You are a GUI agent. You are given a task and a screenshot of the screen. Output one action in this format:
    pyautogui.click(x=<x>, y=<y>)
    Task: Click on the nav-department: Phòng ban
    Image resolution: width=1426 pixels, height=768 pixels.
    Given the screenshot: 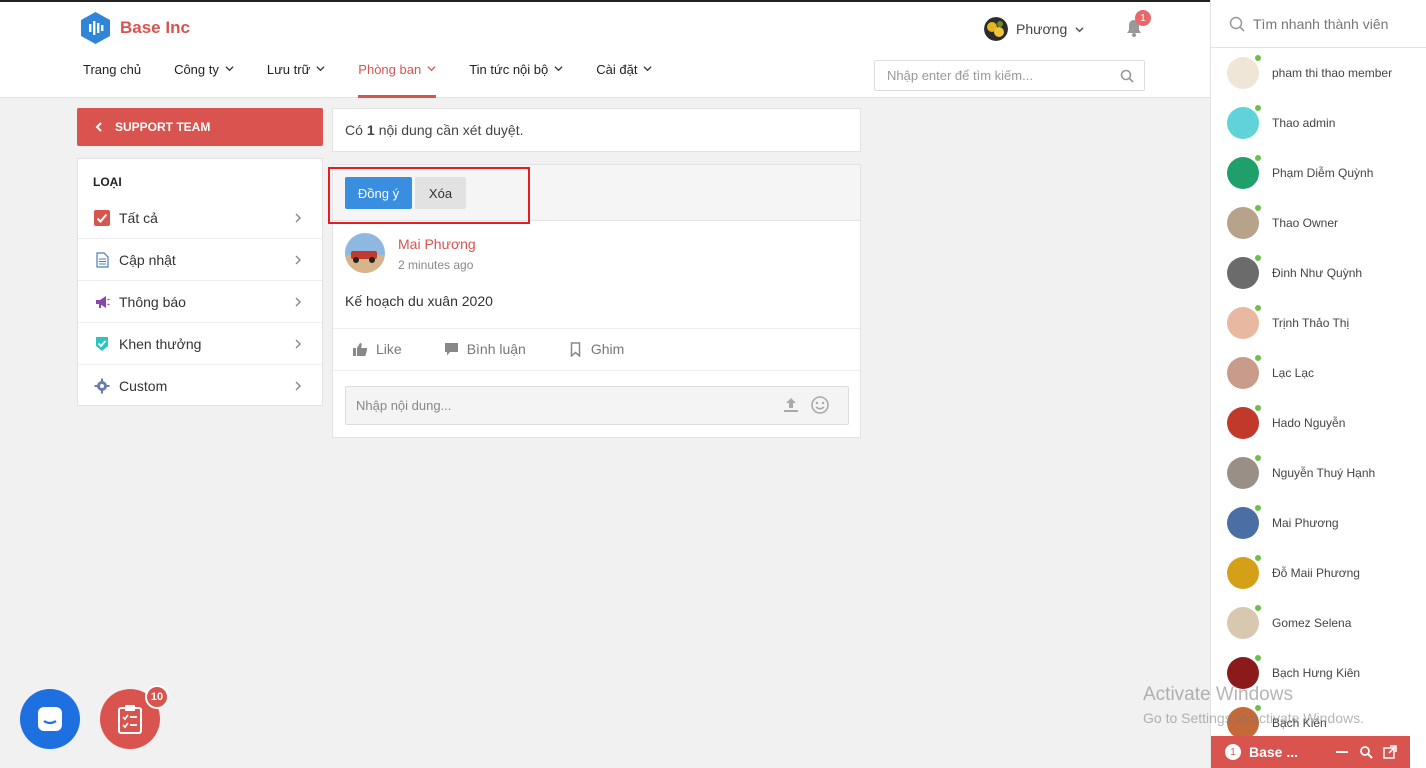 What is the action you would take?
    pyautogui.click(x=397, y=80)
    